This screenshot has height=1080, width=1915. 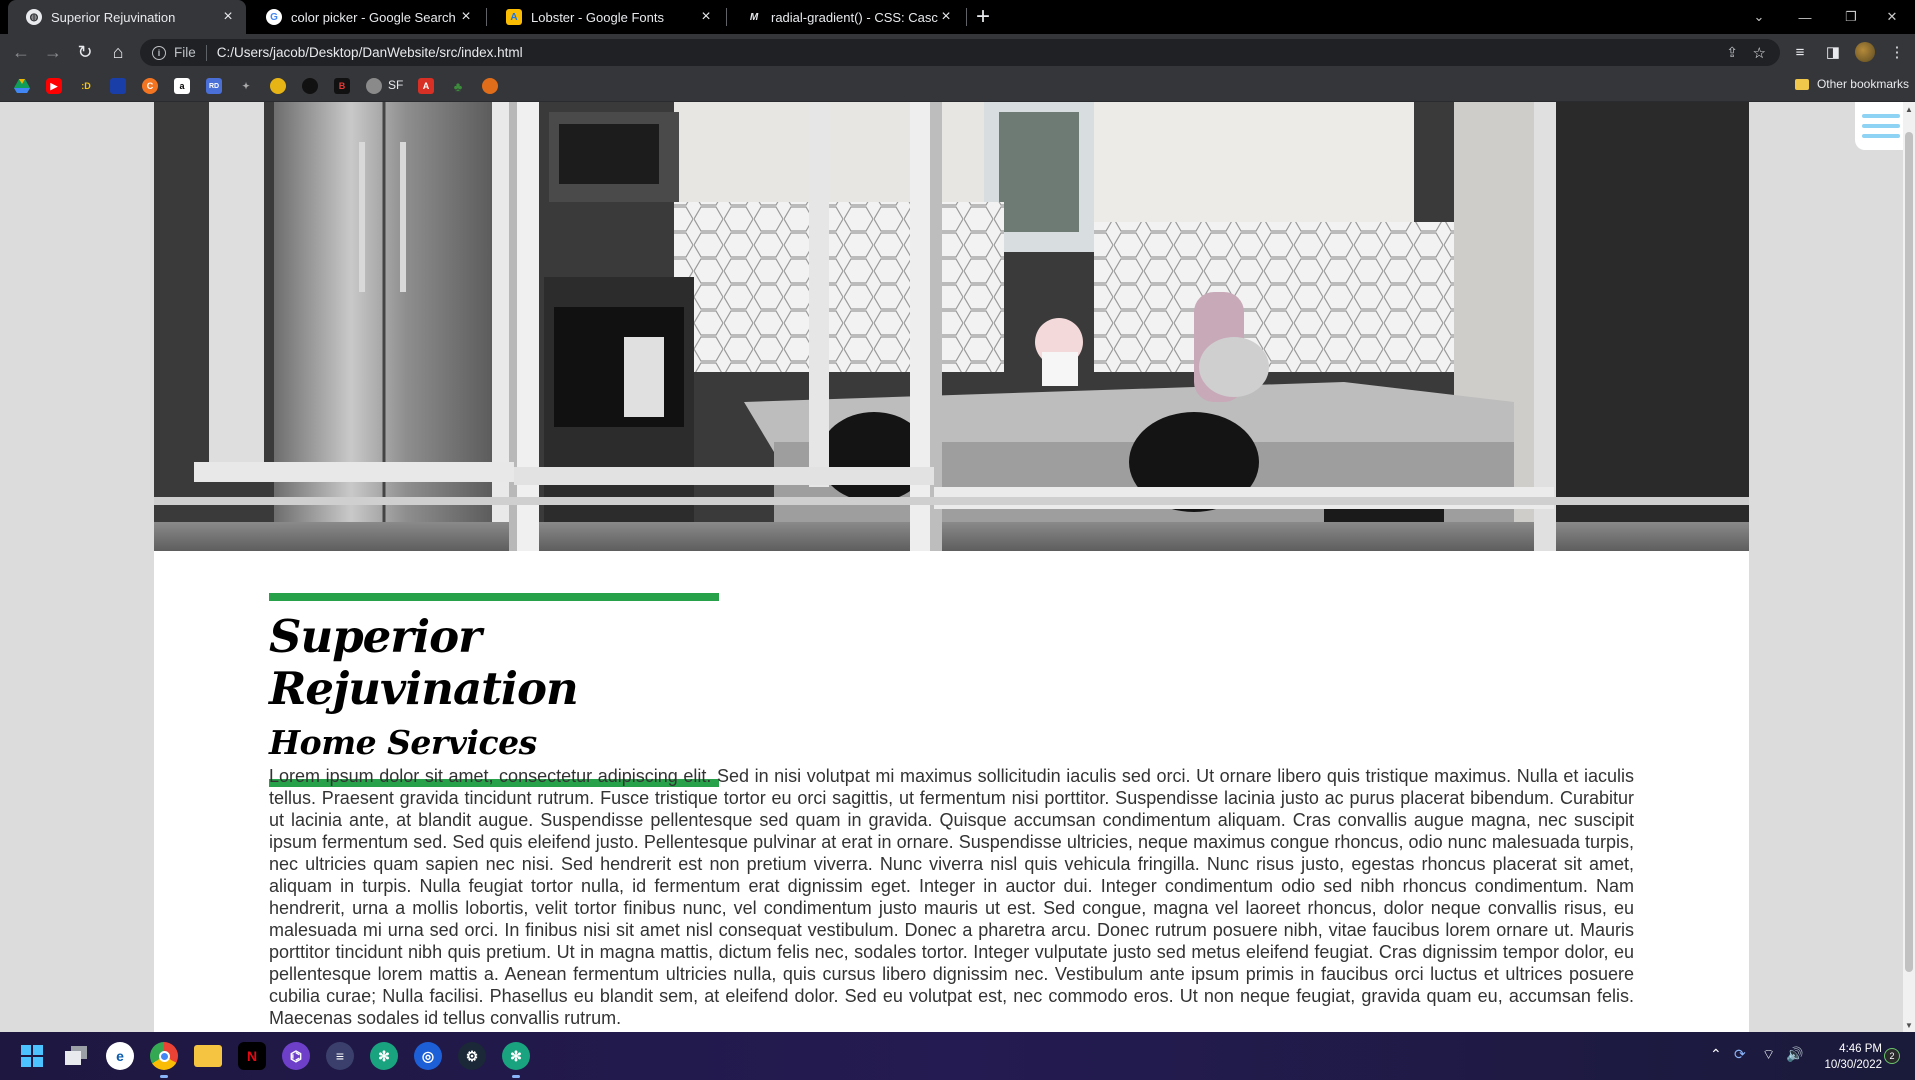 What do you see at coordinates (274, 17) in the screenshot?
I see `google-icon: G` at bounding box center [274, 17].